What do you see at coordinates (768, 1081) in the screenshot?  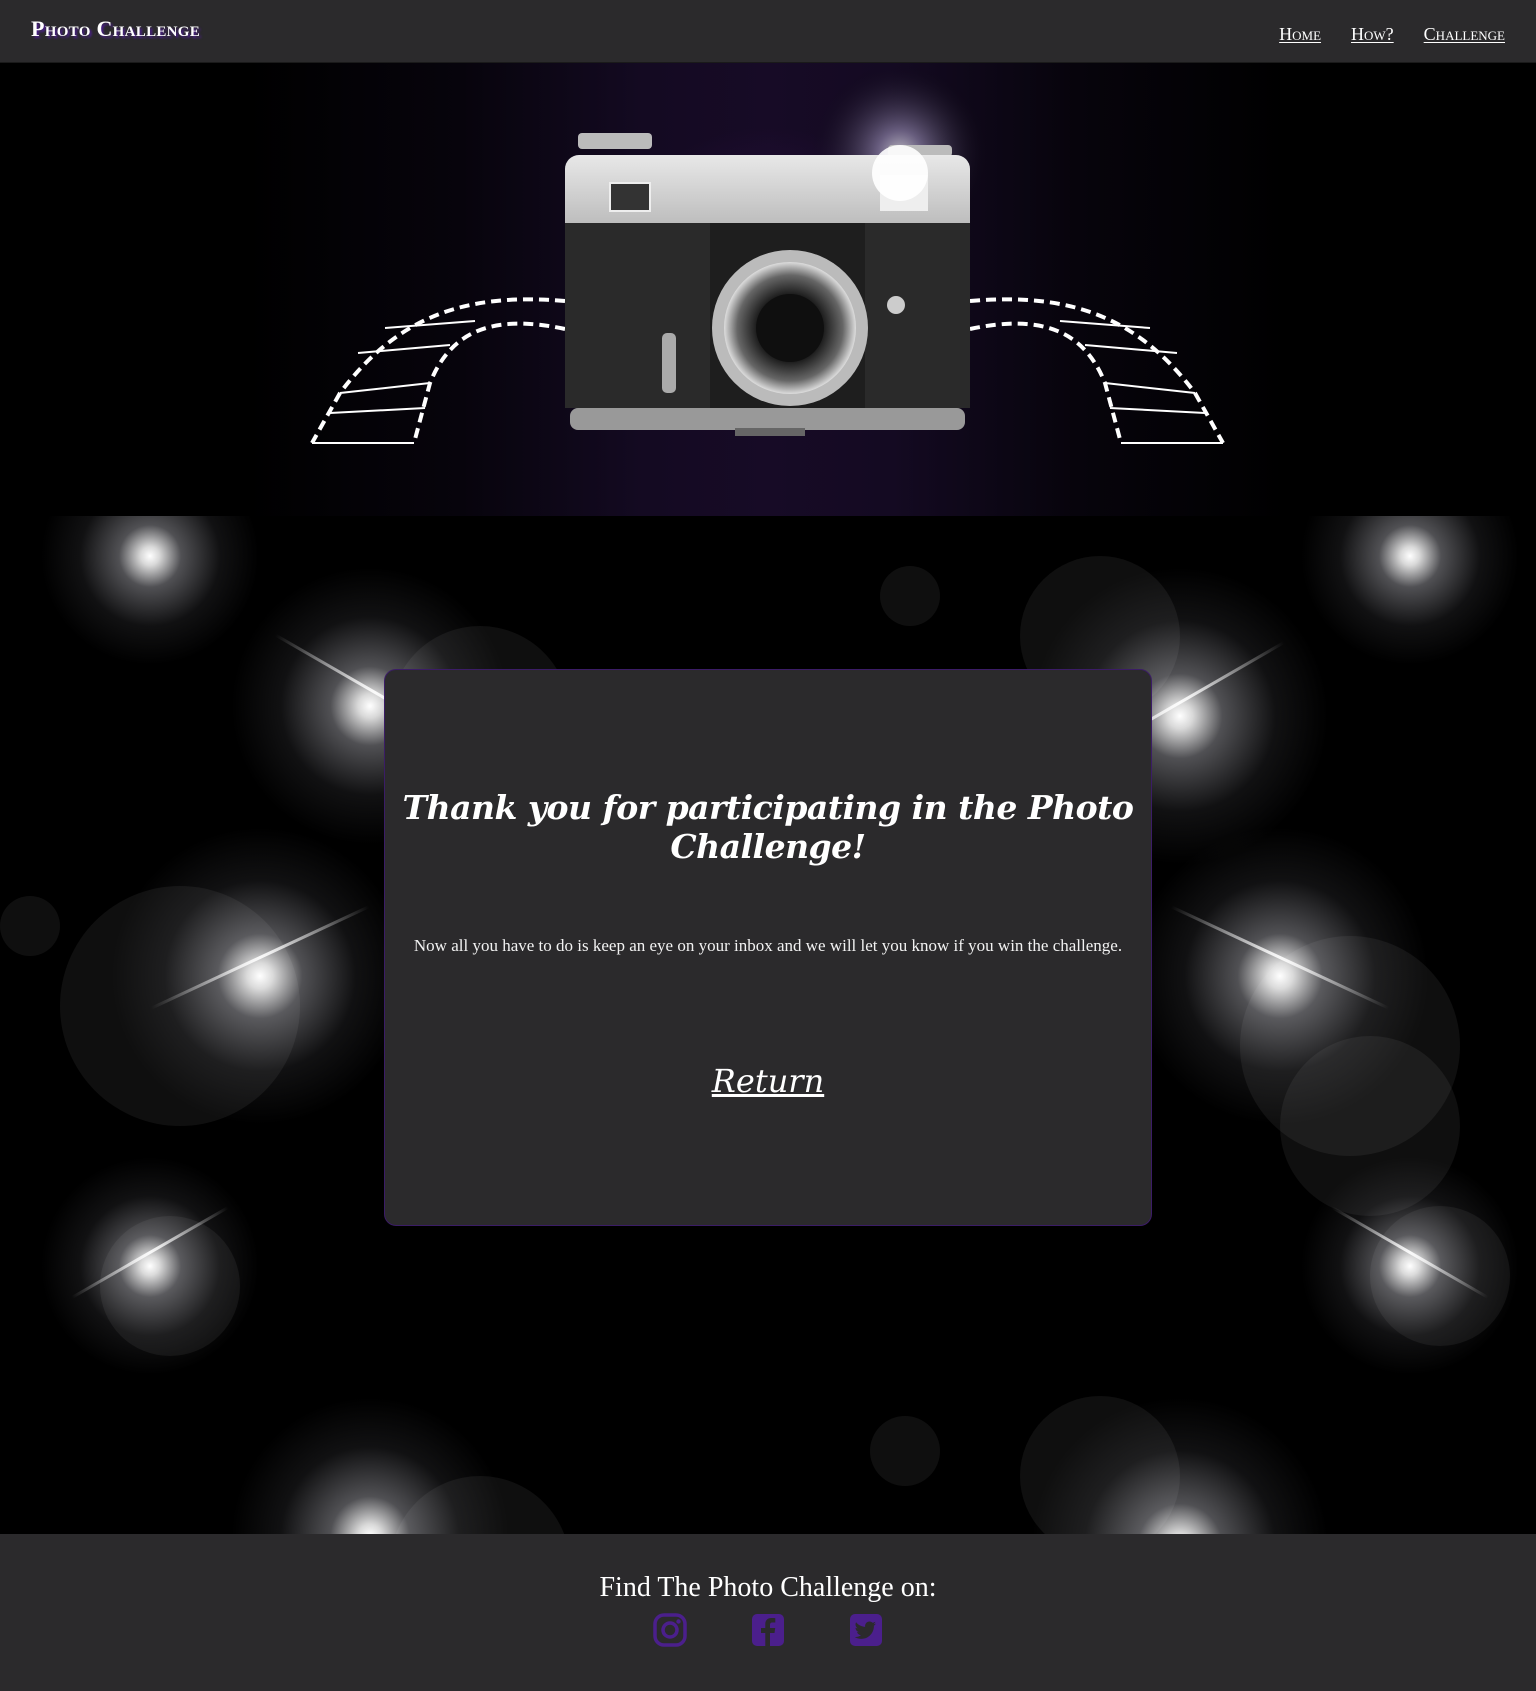 I see `return-link: Return` at bounding box center [768, 1081].